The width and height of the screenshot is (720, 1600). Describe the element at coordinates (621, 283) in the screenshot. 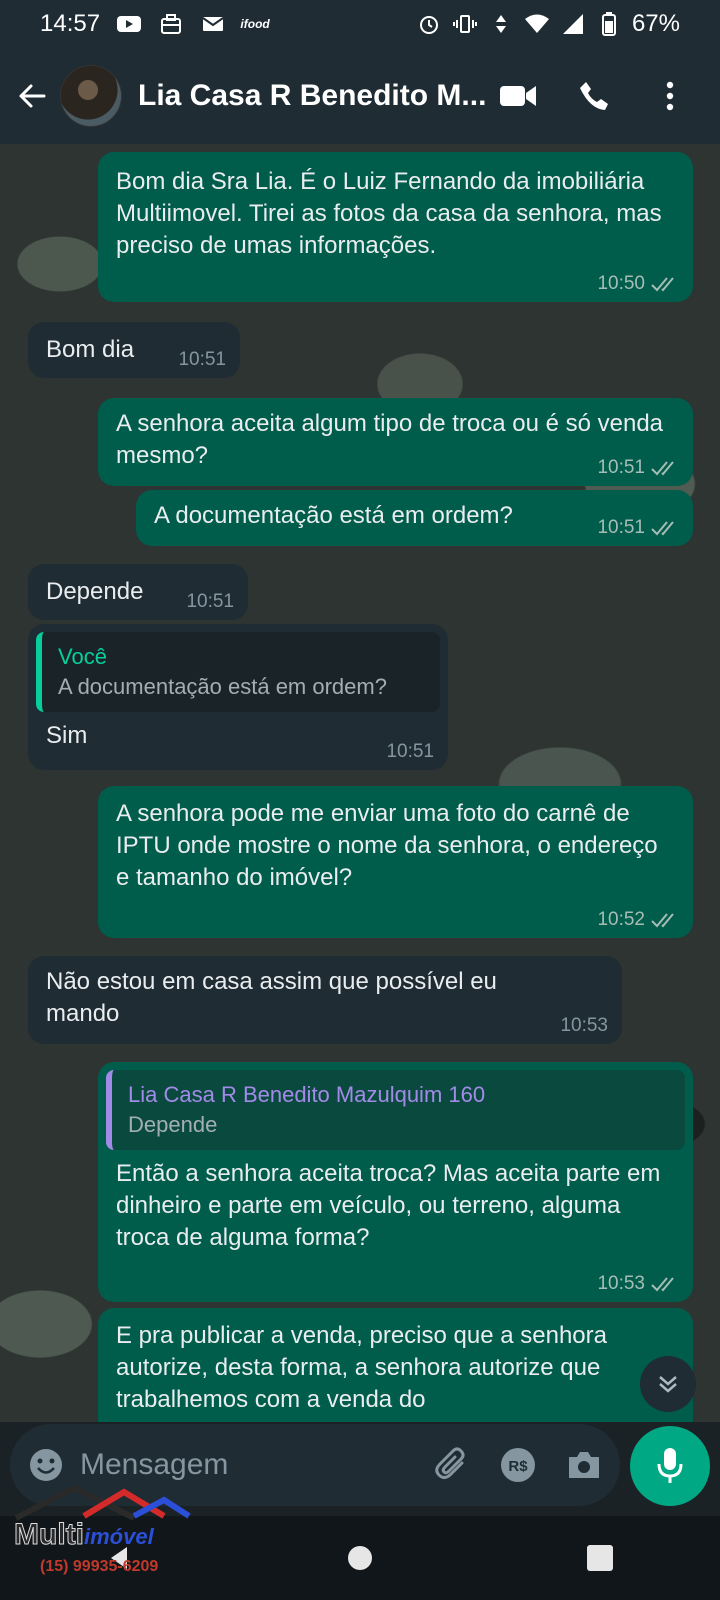

I see `message-time: 10:50` at that location.